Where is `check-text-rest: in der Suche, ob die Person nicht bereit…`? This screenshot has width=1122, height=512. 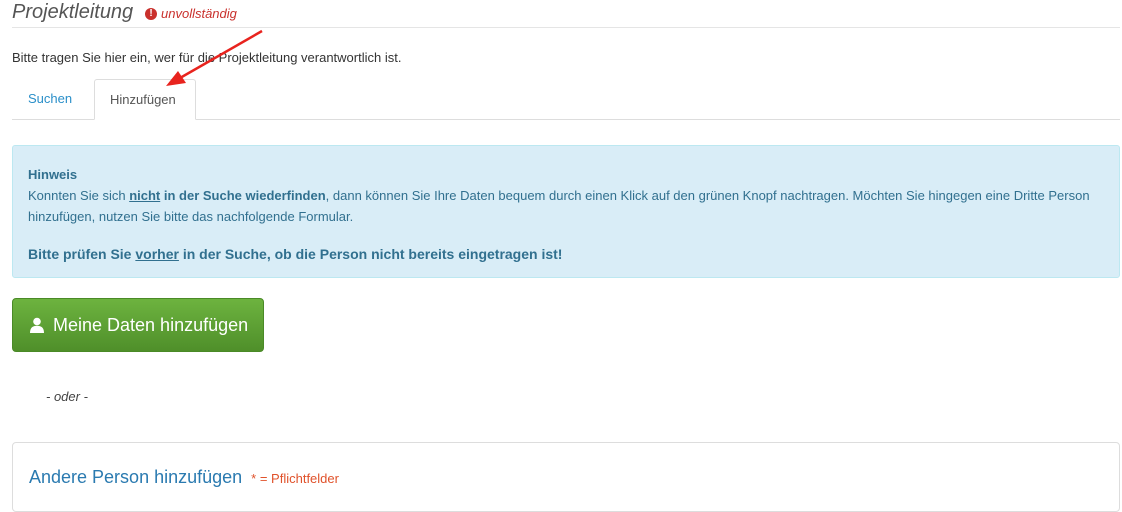 check-text-rest: in der Suche, ob die Person nicht bereit… is located at coordinates (370, 254).